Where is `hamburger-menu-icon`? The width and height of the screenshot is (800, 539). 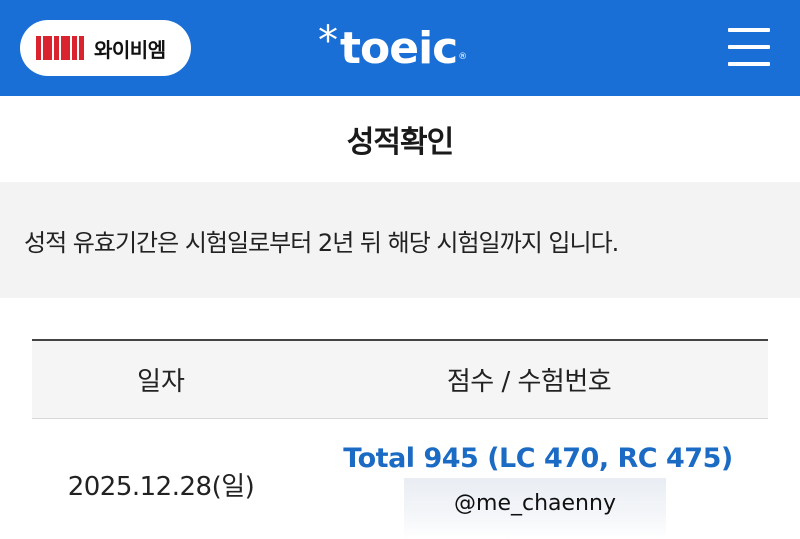 hamburger-menu-icon is located at coordinates (750, 47).